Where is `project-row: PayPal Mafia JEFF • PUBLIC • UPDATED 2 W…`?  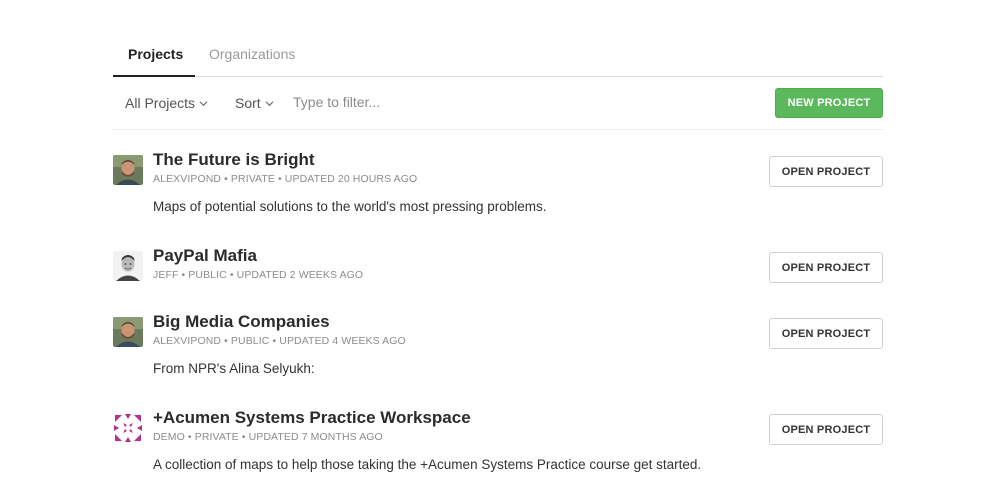
project-row: PayPal Mafia JEFF • PUBLIC • UPDATED 2 W… is located at coordinates (498, 268).